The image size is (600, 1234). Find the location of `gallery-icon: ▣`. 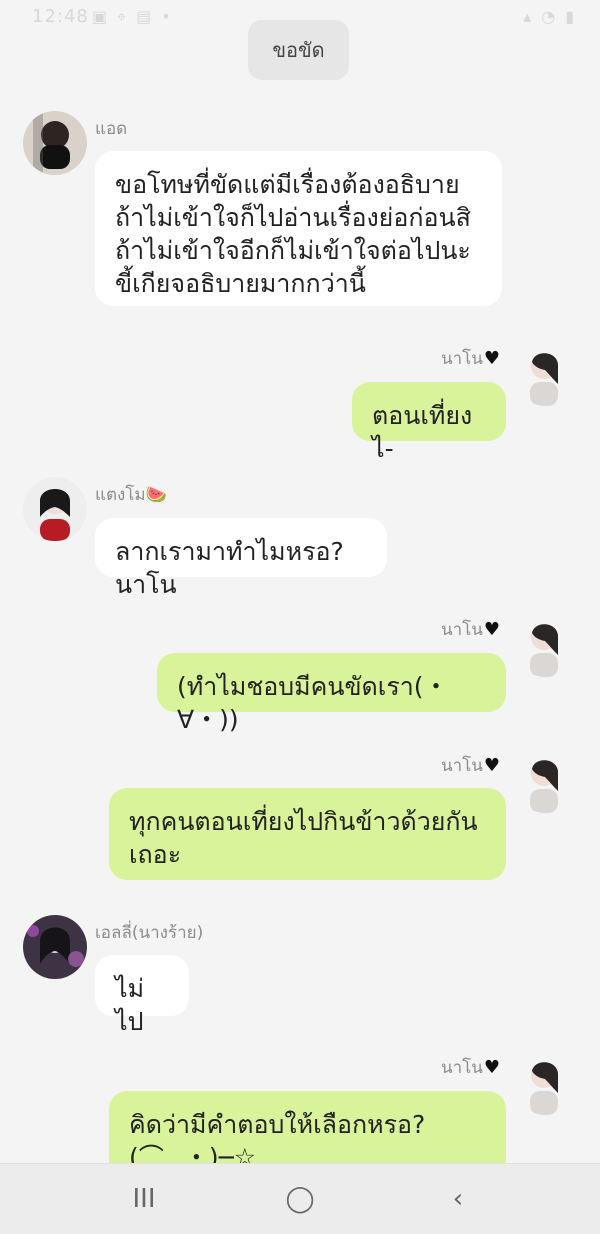

gallery-icon: ▣ is located at coordinates (100, 16).